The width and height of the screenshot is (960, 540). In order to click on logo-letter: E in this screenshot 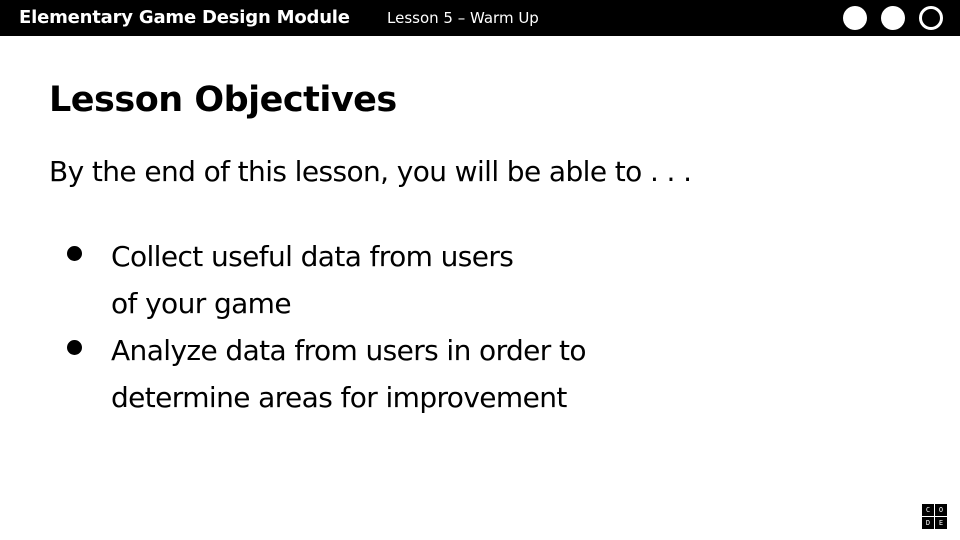, I will do `click(941, 523)`.